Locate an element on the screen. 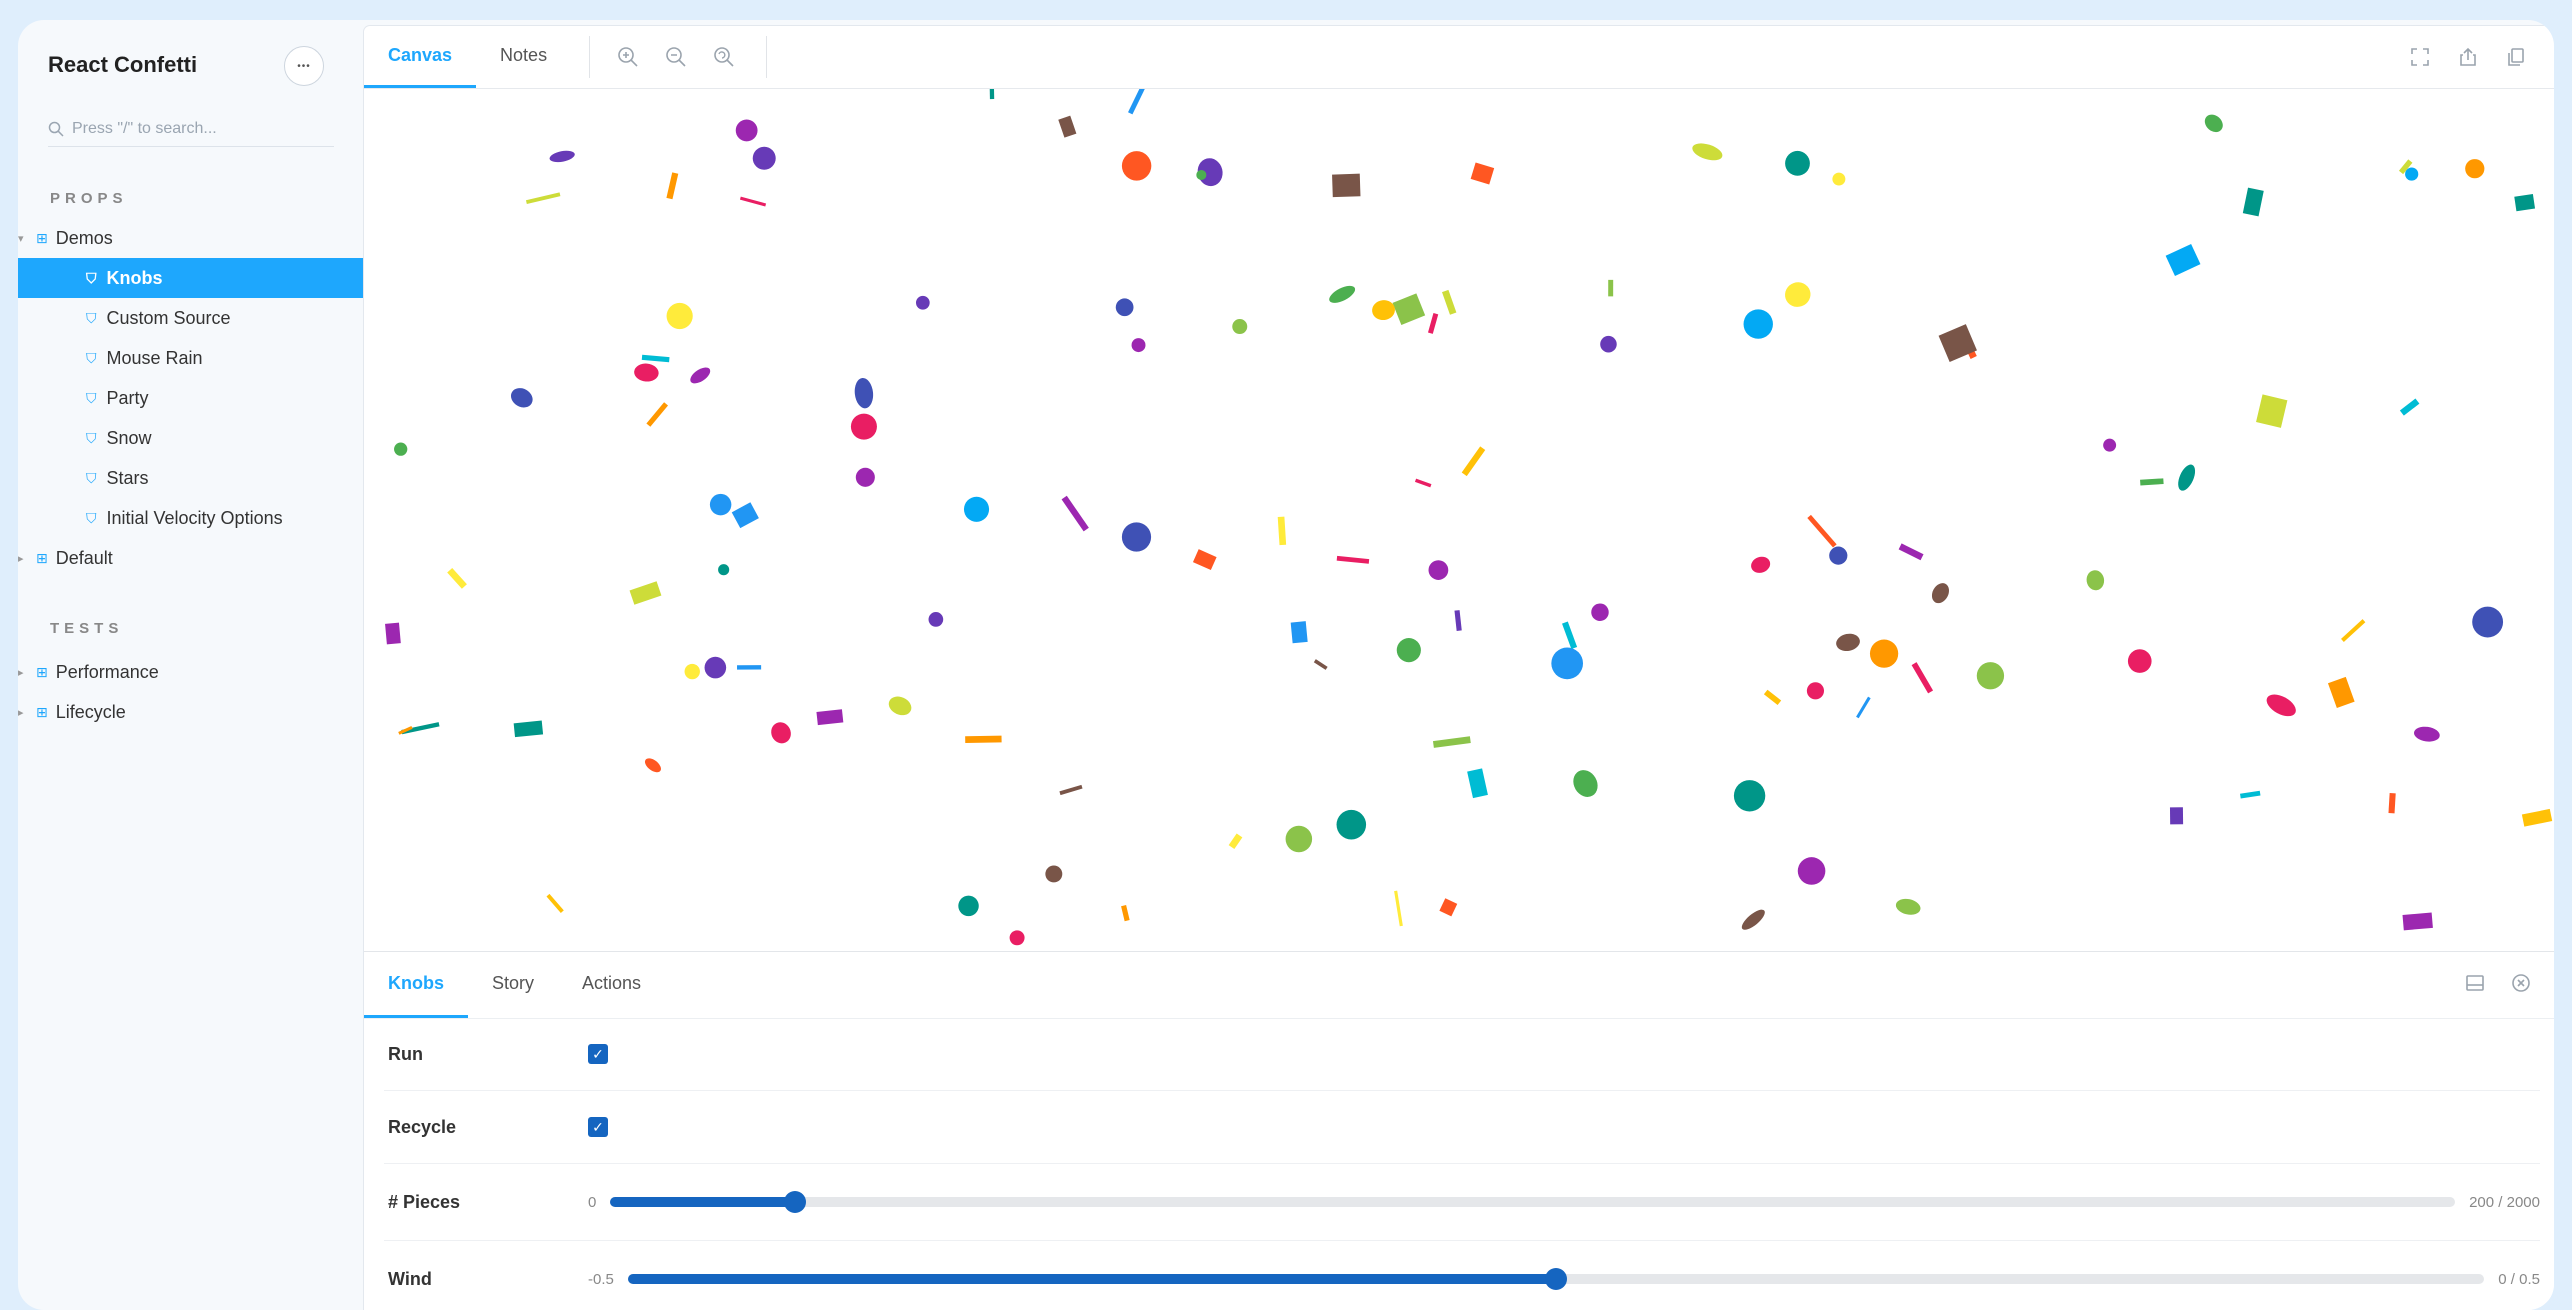 The width and height of the screenshot is (2572, 1310). tab-actions: Actions is located at coordinates (611, 985).